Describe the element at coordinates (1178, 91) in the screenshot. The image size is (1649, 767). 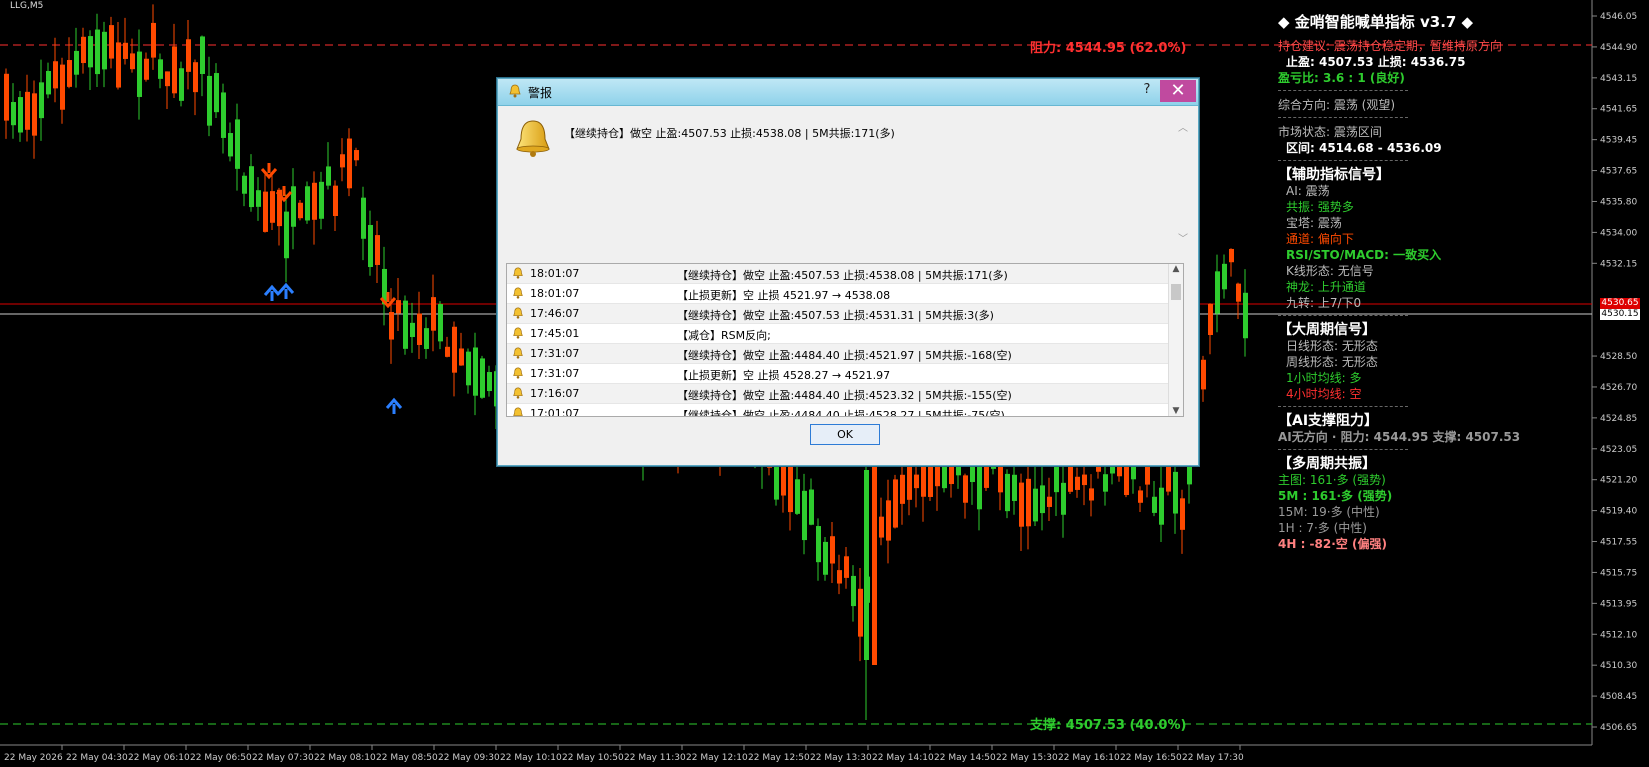
I see `close-button: ✕` at that location.